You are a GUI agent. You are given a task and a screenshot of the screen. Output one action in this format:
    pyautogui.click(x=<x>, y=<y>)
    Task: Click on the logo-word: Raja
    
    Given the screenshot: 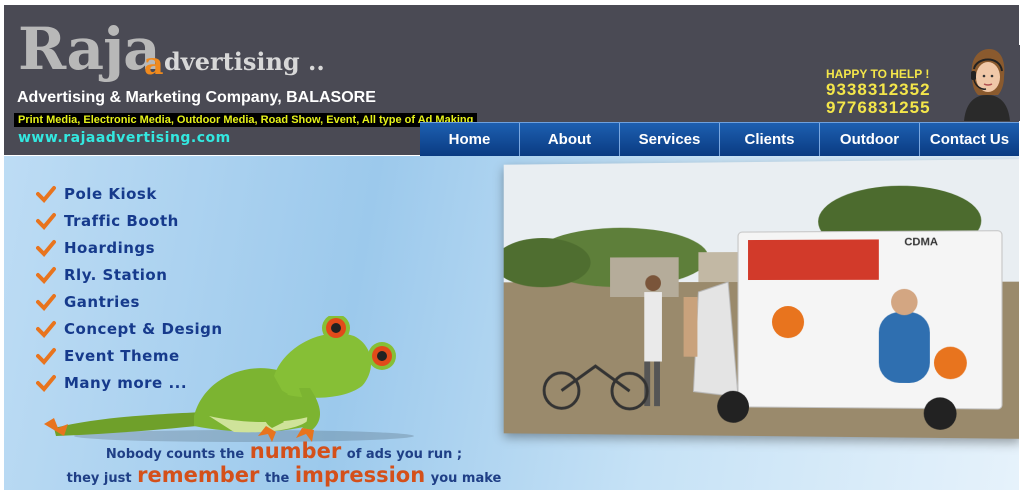 What is the action you would take?
    pyautogui.click(x=89, y=49)
    